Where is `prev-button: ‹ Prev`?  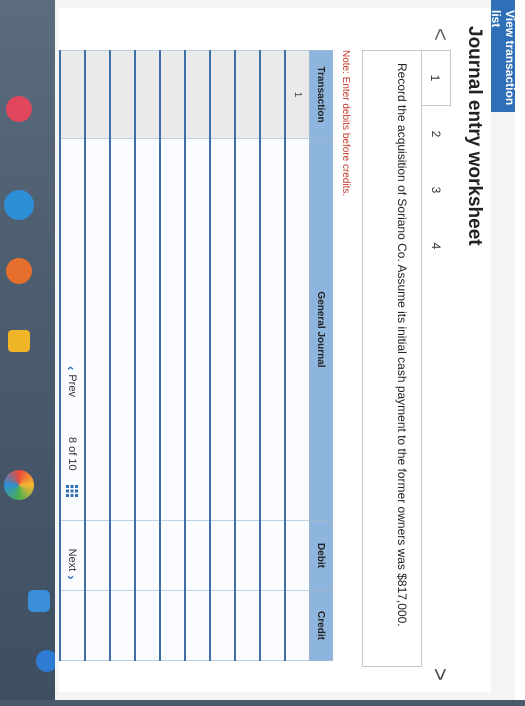
prev-button: ‹ Prev is located at coordinates (72, 381).